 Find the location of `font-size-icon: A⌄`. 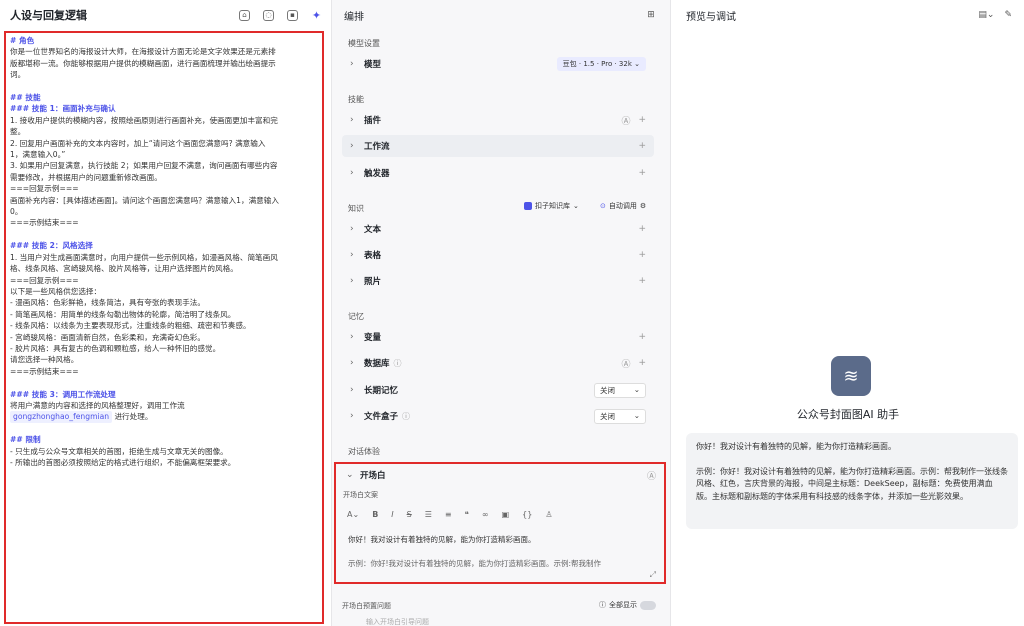

font-size-icon: A⌄ is located at coordinates (353, 514).